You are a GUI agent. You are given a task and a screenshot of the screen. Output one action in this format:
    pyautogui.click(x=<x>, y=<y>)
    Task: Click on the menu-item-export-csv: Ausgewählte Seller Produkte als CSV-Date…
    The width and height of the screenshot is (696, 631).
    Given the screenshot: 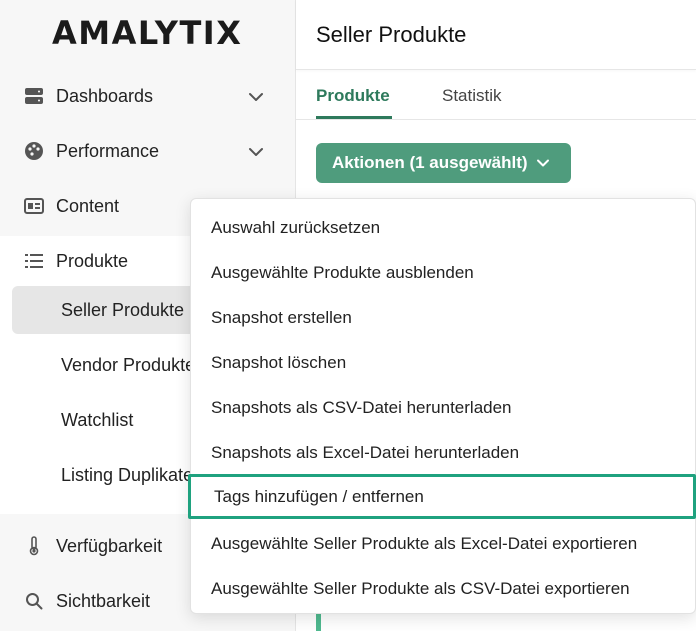 What is the action you would take?
    pyautogui.click(x=443, y=588)
    